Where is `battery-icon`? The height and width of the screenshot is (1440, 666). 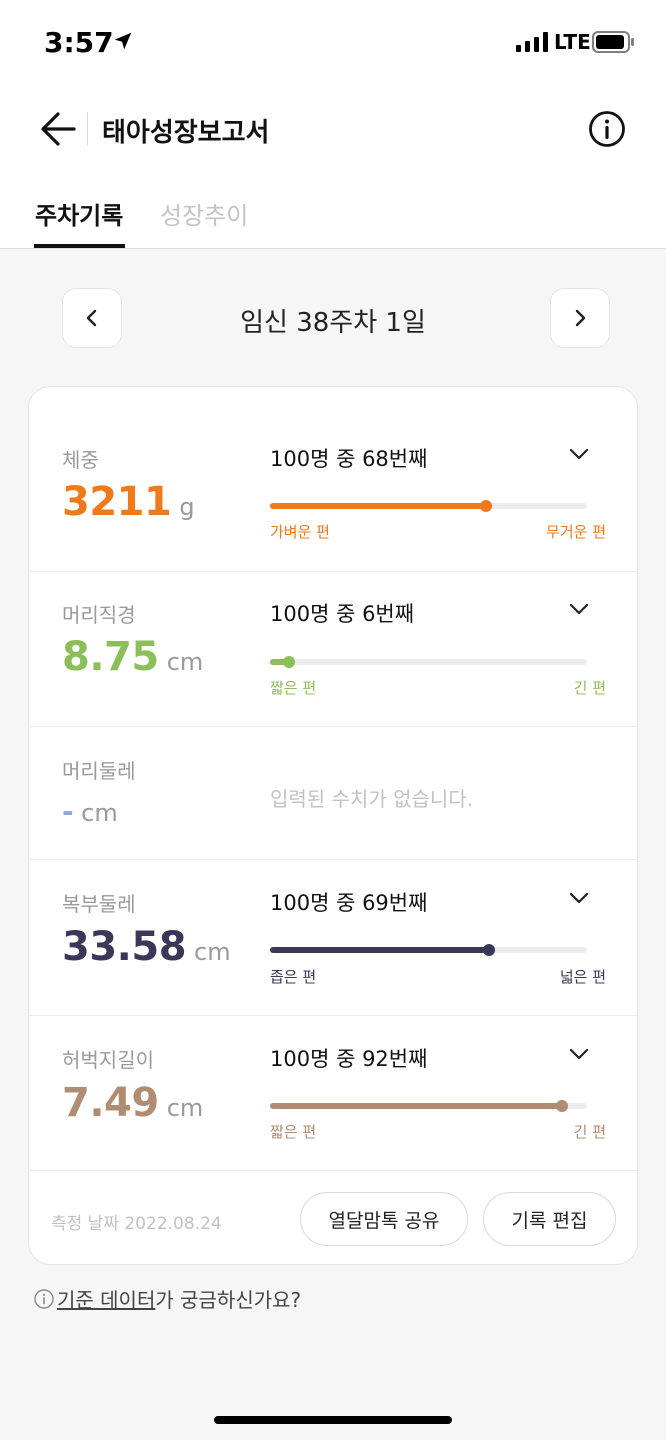 battery-icon is located at coordinates (613, 42).